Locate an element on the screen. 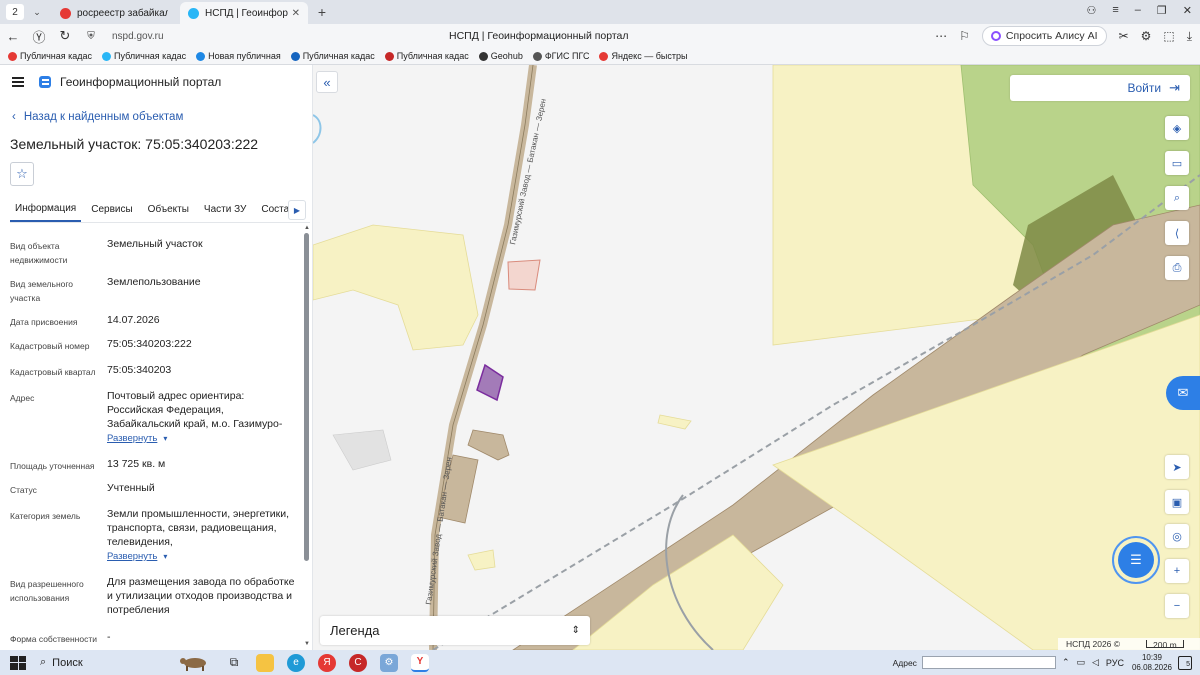 This screenshot has width=1200, height=675. yandex-app-icon: Y is located at coordinates (420, 662).